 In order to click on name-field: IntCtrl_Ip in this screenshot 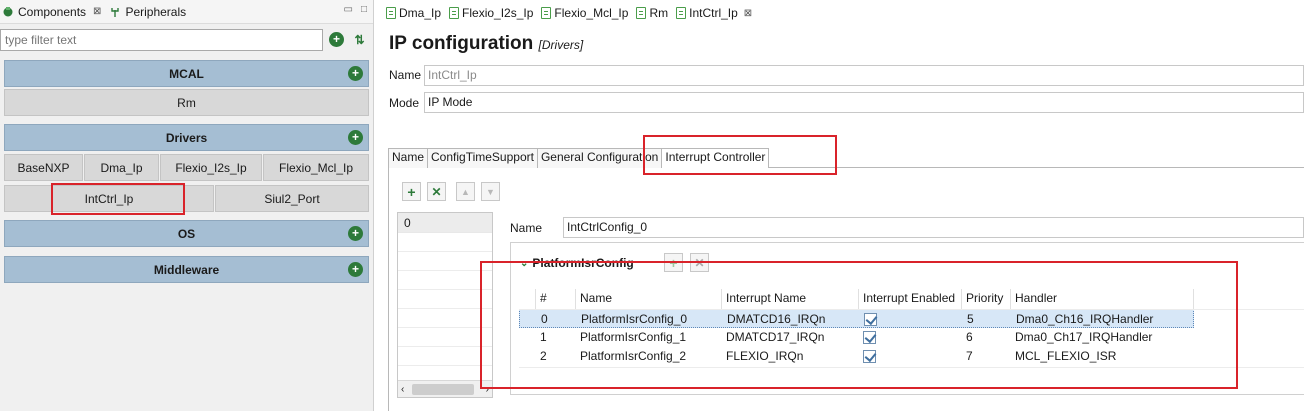, I will do `click(864, 75)`.